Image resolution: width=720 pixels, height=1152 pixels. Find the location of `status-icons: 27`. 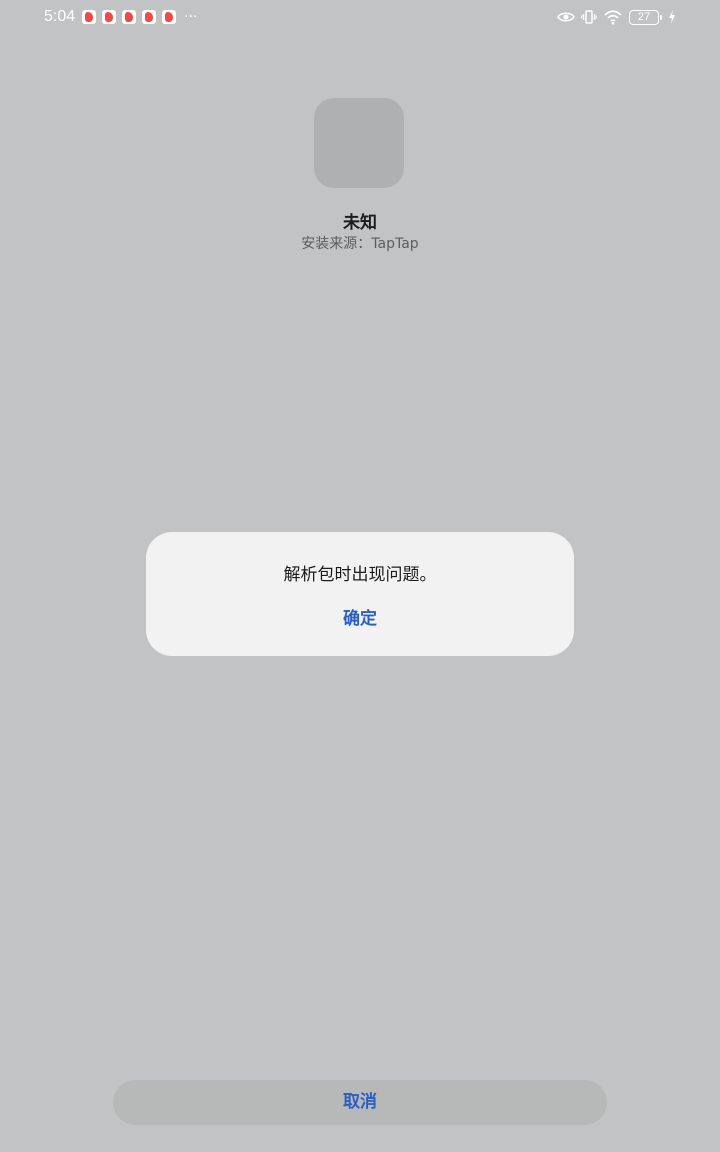

status-icons: 27 is located at coordinates (616, 17).